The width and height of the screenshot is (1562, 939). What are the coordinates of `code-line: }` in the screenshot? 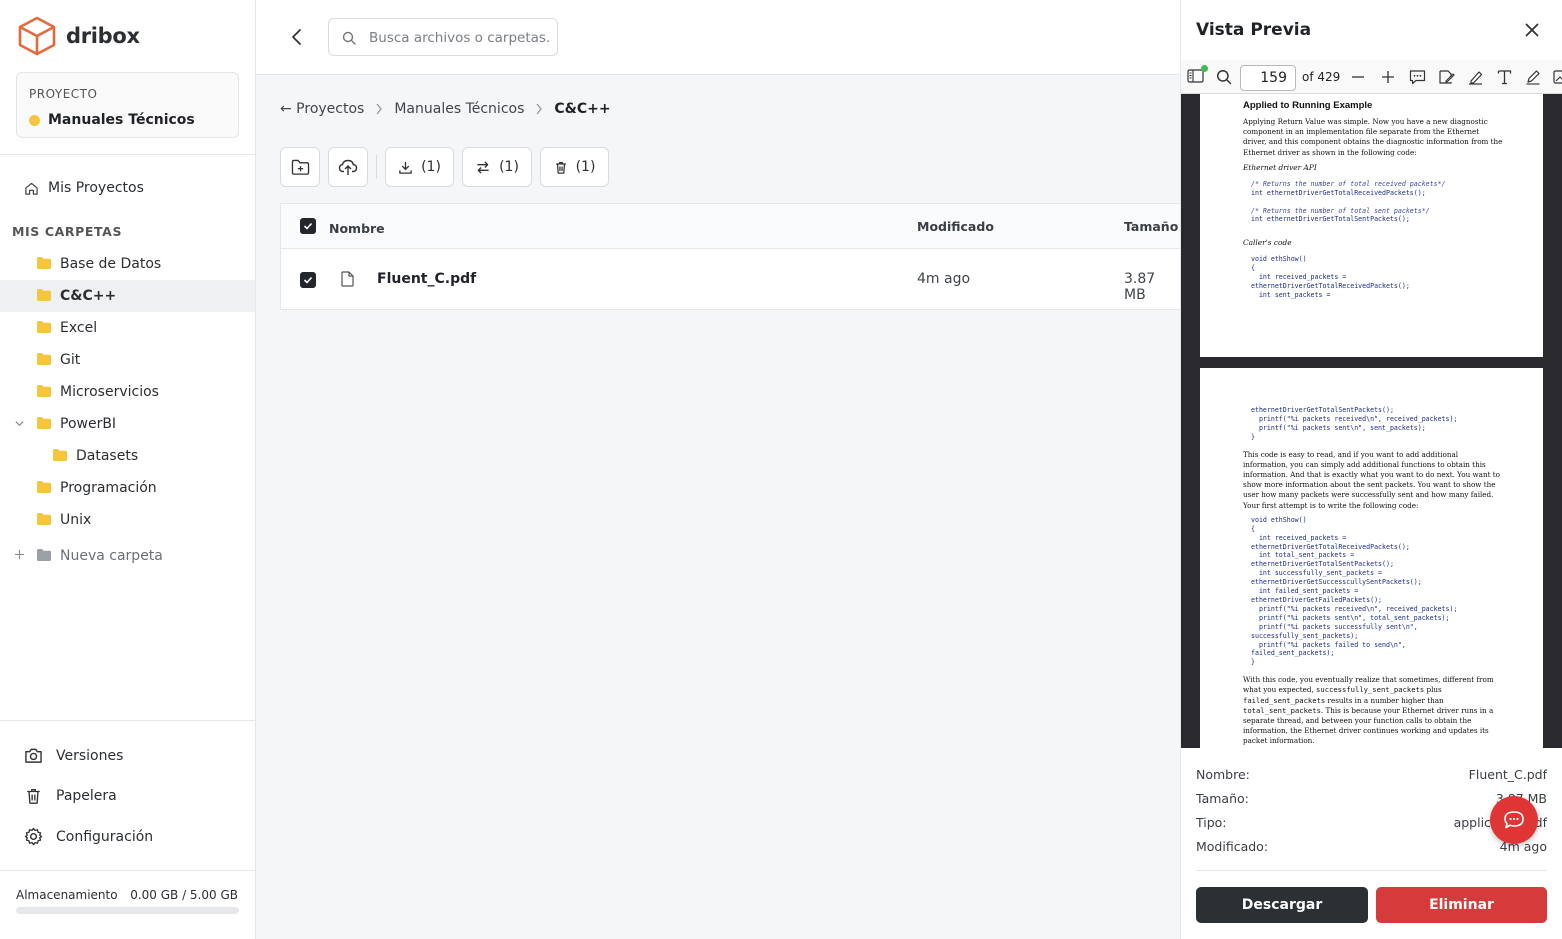 It's located at (1253, 662).